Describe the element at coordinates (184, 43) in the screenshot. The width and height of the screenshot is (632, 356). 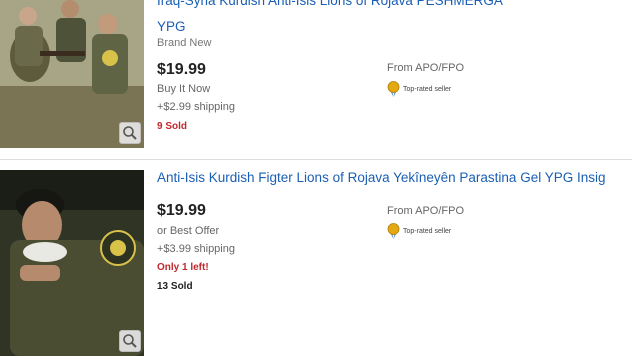
I see `item-condition: Brand New` at that location.